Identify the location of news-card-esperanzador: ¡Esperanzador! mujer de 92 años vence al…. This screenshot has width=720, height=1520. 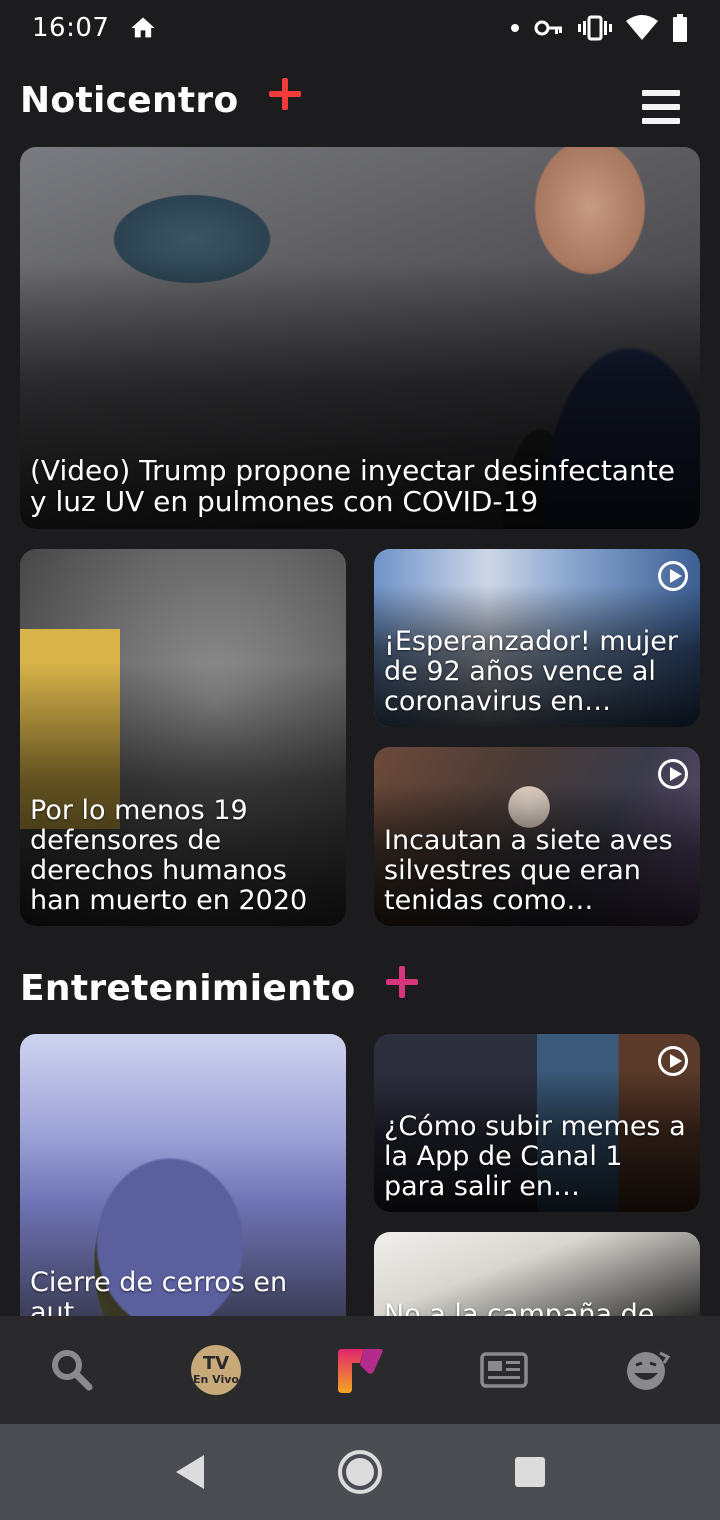
(537, 638).